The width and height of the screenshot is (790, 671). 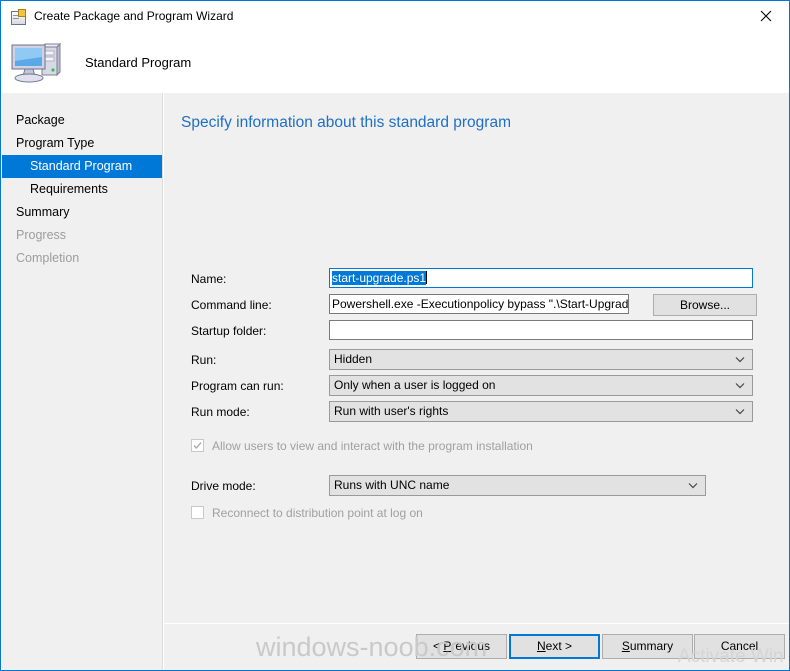 What do you see at coordinates (82, 212) in the screenshot?
I see `sidebar-item-summary: Summary` at bounding box center [82, 212].